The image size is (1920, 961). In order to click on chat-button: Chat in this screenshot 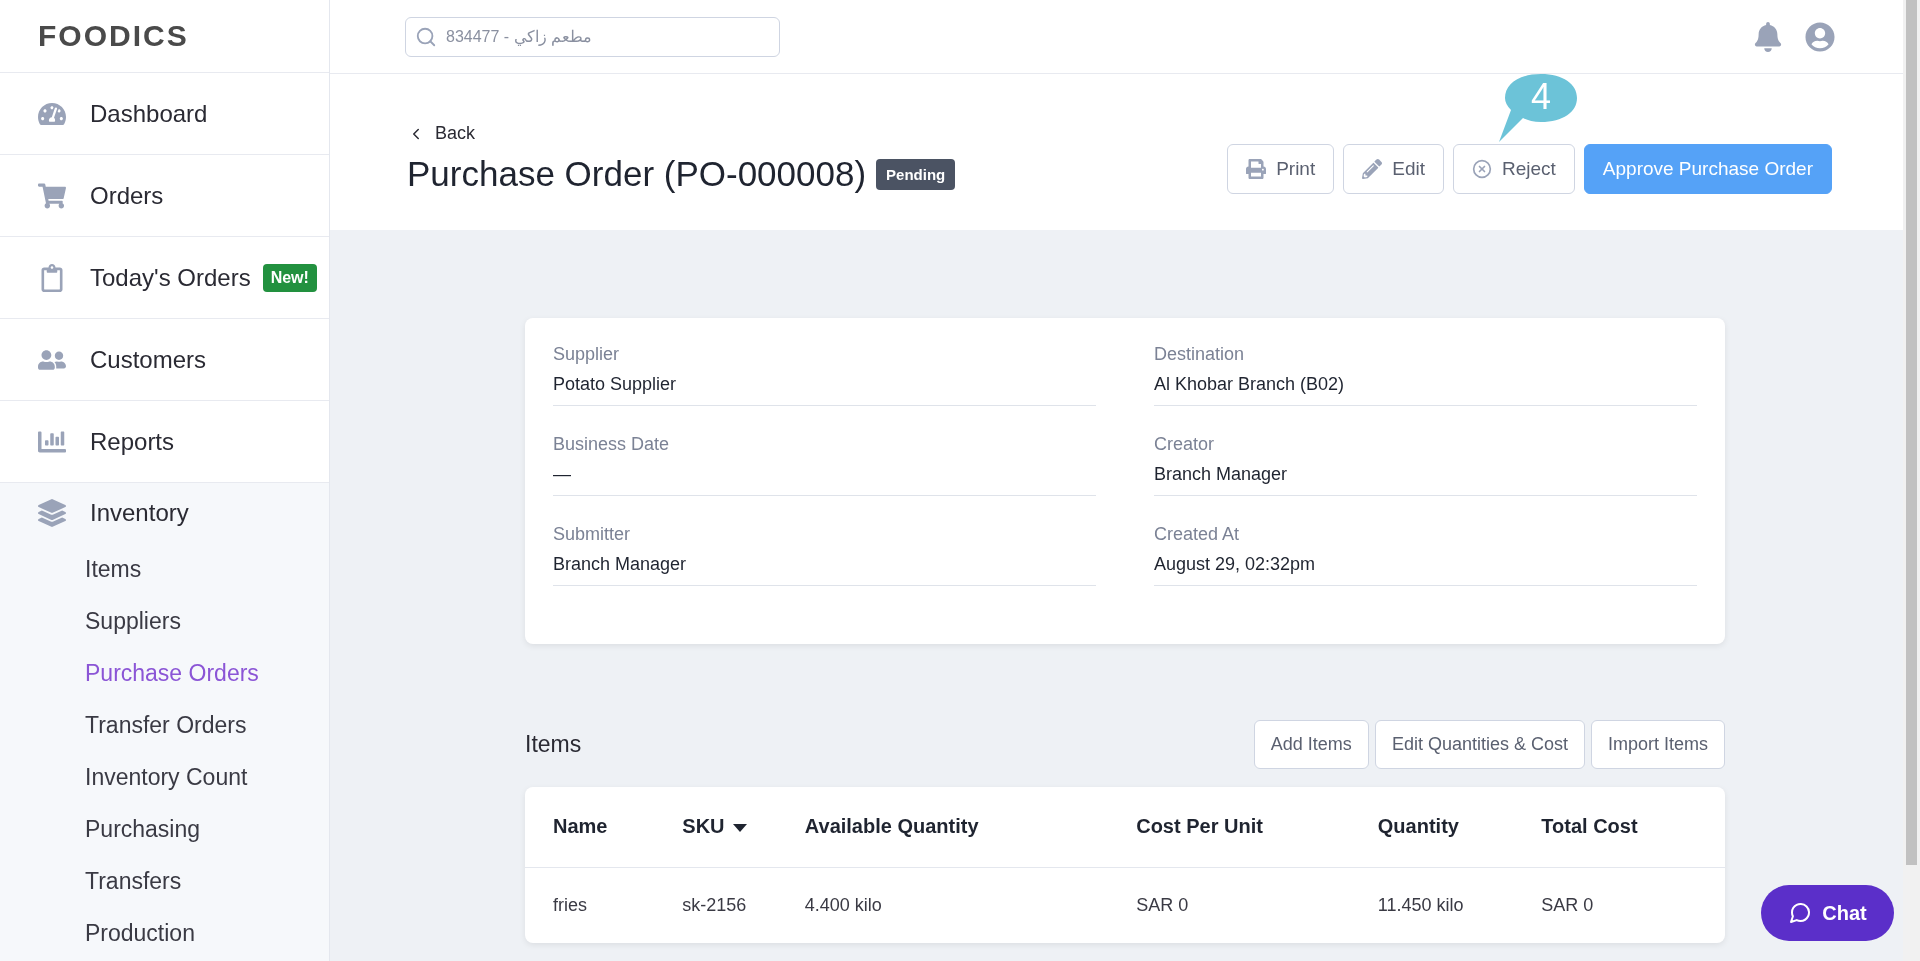, I will do `click(1827, 913)`.